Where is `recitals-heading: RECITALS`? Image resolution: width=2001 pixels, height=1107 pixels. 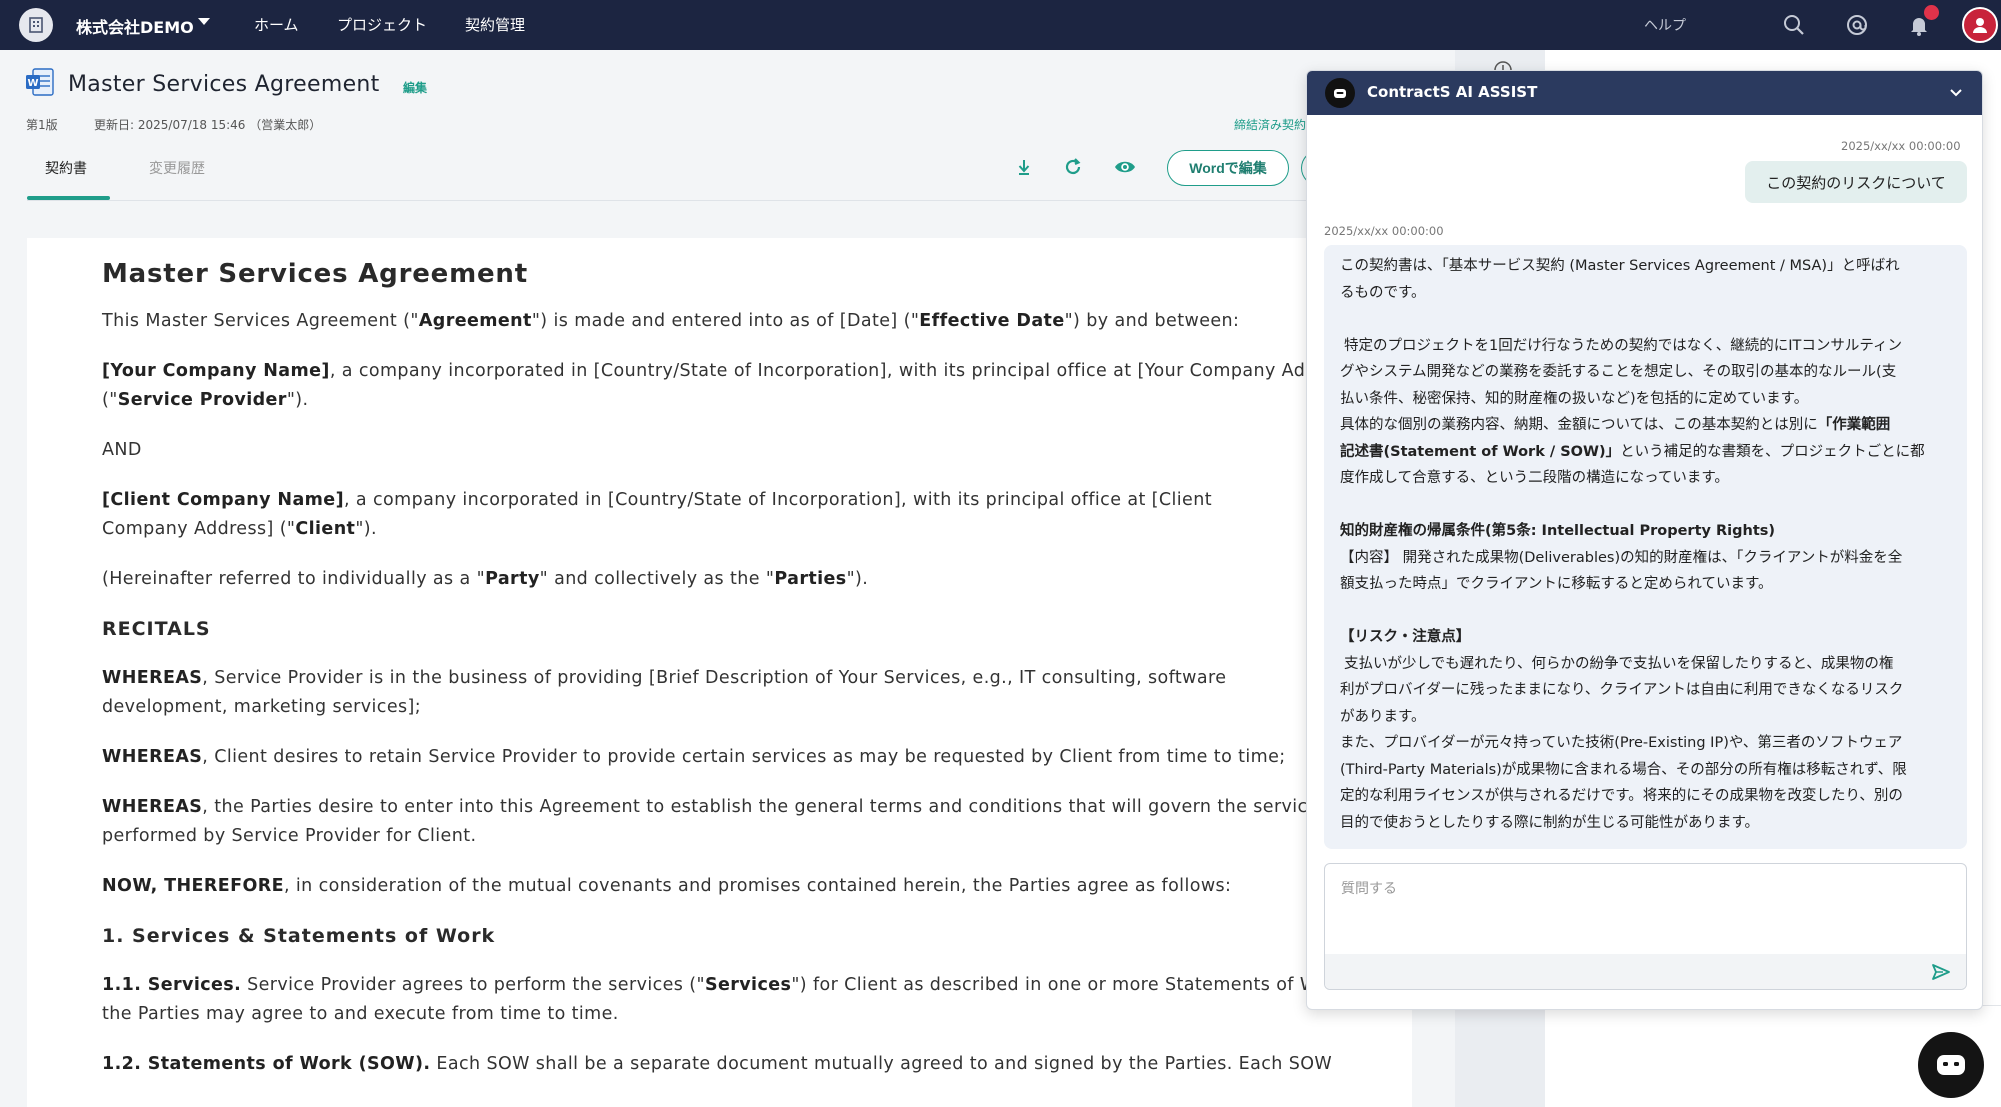 recitals-heading: RECITALS is located at coordinates (156, 629).